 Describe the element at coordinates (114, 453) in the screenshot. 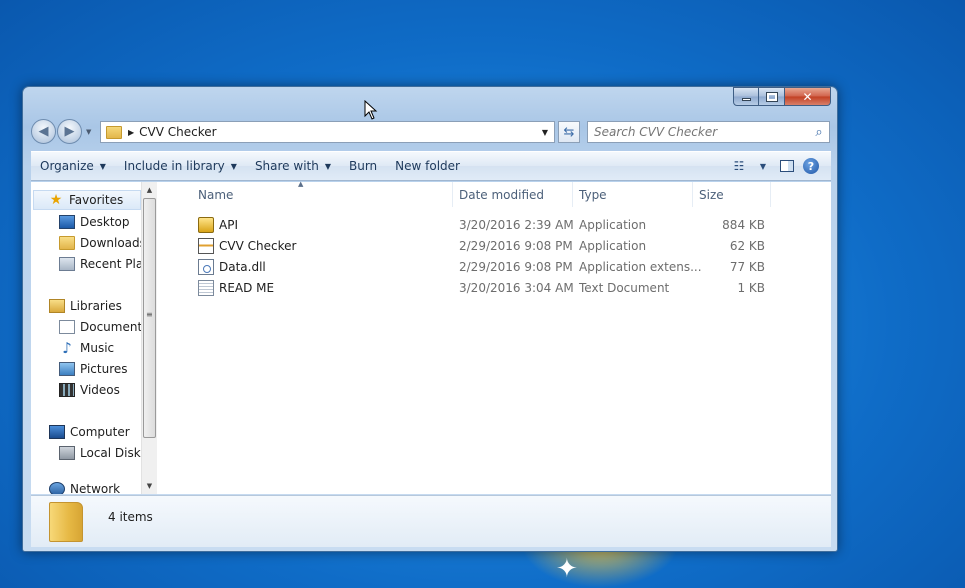

I see `nav-local-disk-label: Local Disk (` at that location.